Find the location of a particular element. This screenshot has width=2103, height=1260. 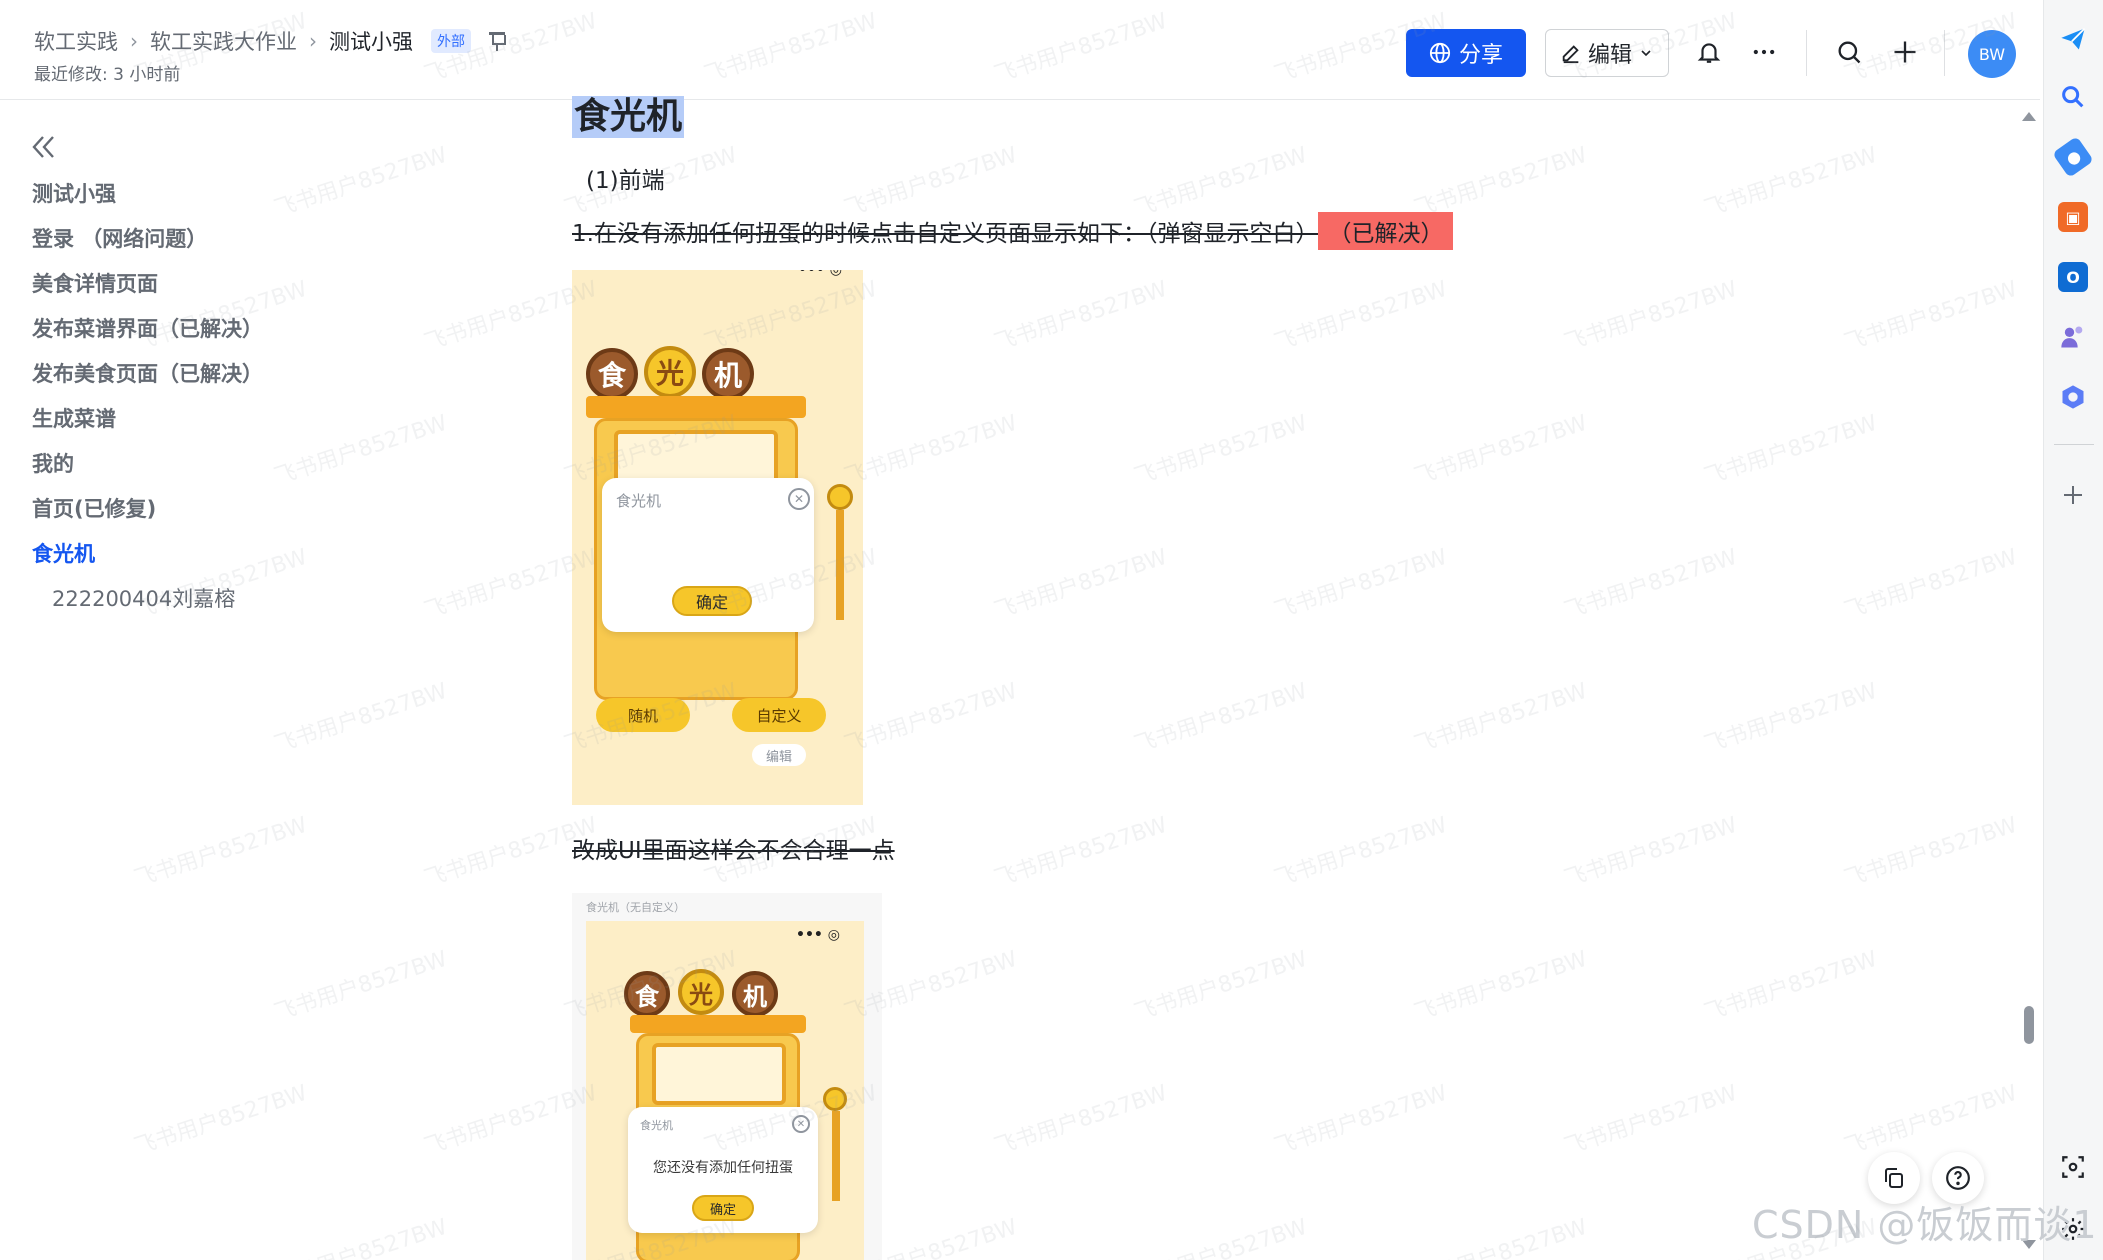

tag-icon: ● is located at coordinates (2073, 157).